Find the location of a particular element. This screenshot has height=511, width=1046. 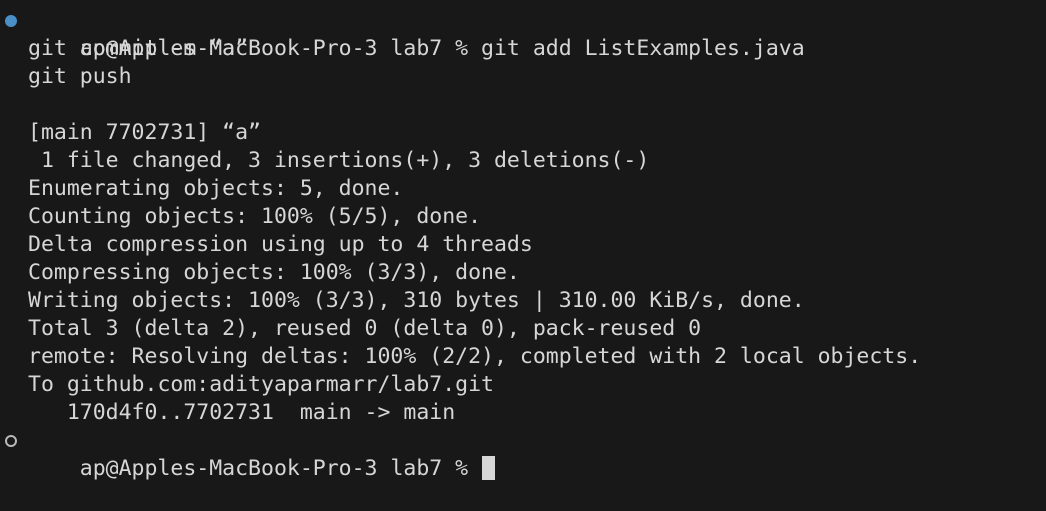

terminal-line: To github.com:adityaparmarr/lab7.git is located at coordinates (261, 384).